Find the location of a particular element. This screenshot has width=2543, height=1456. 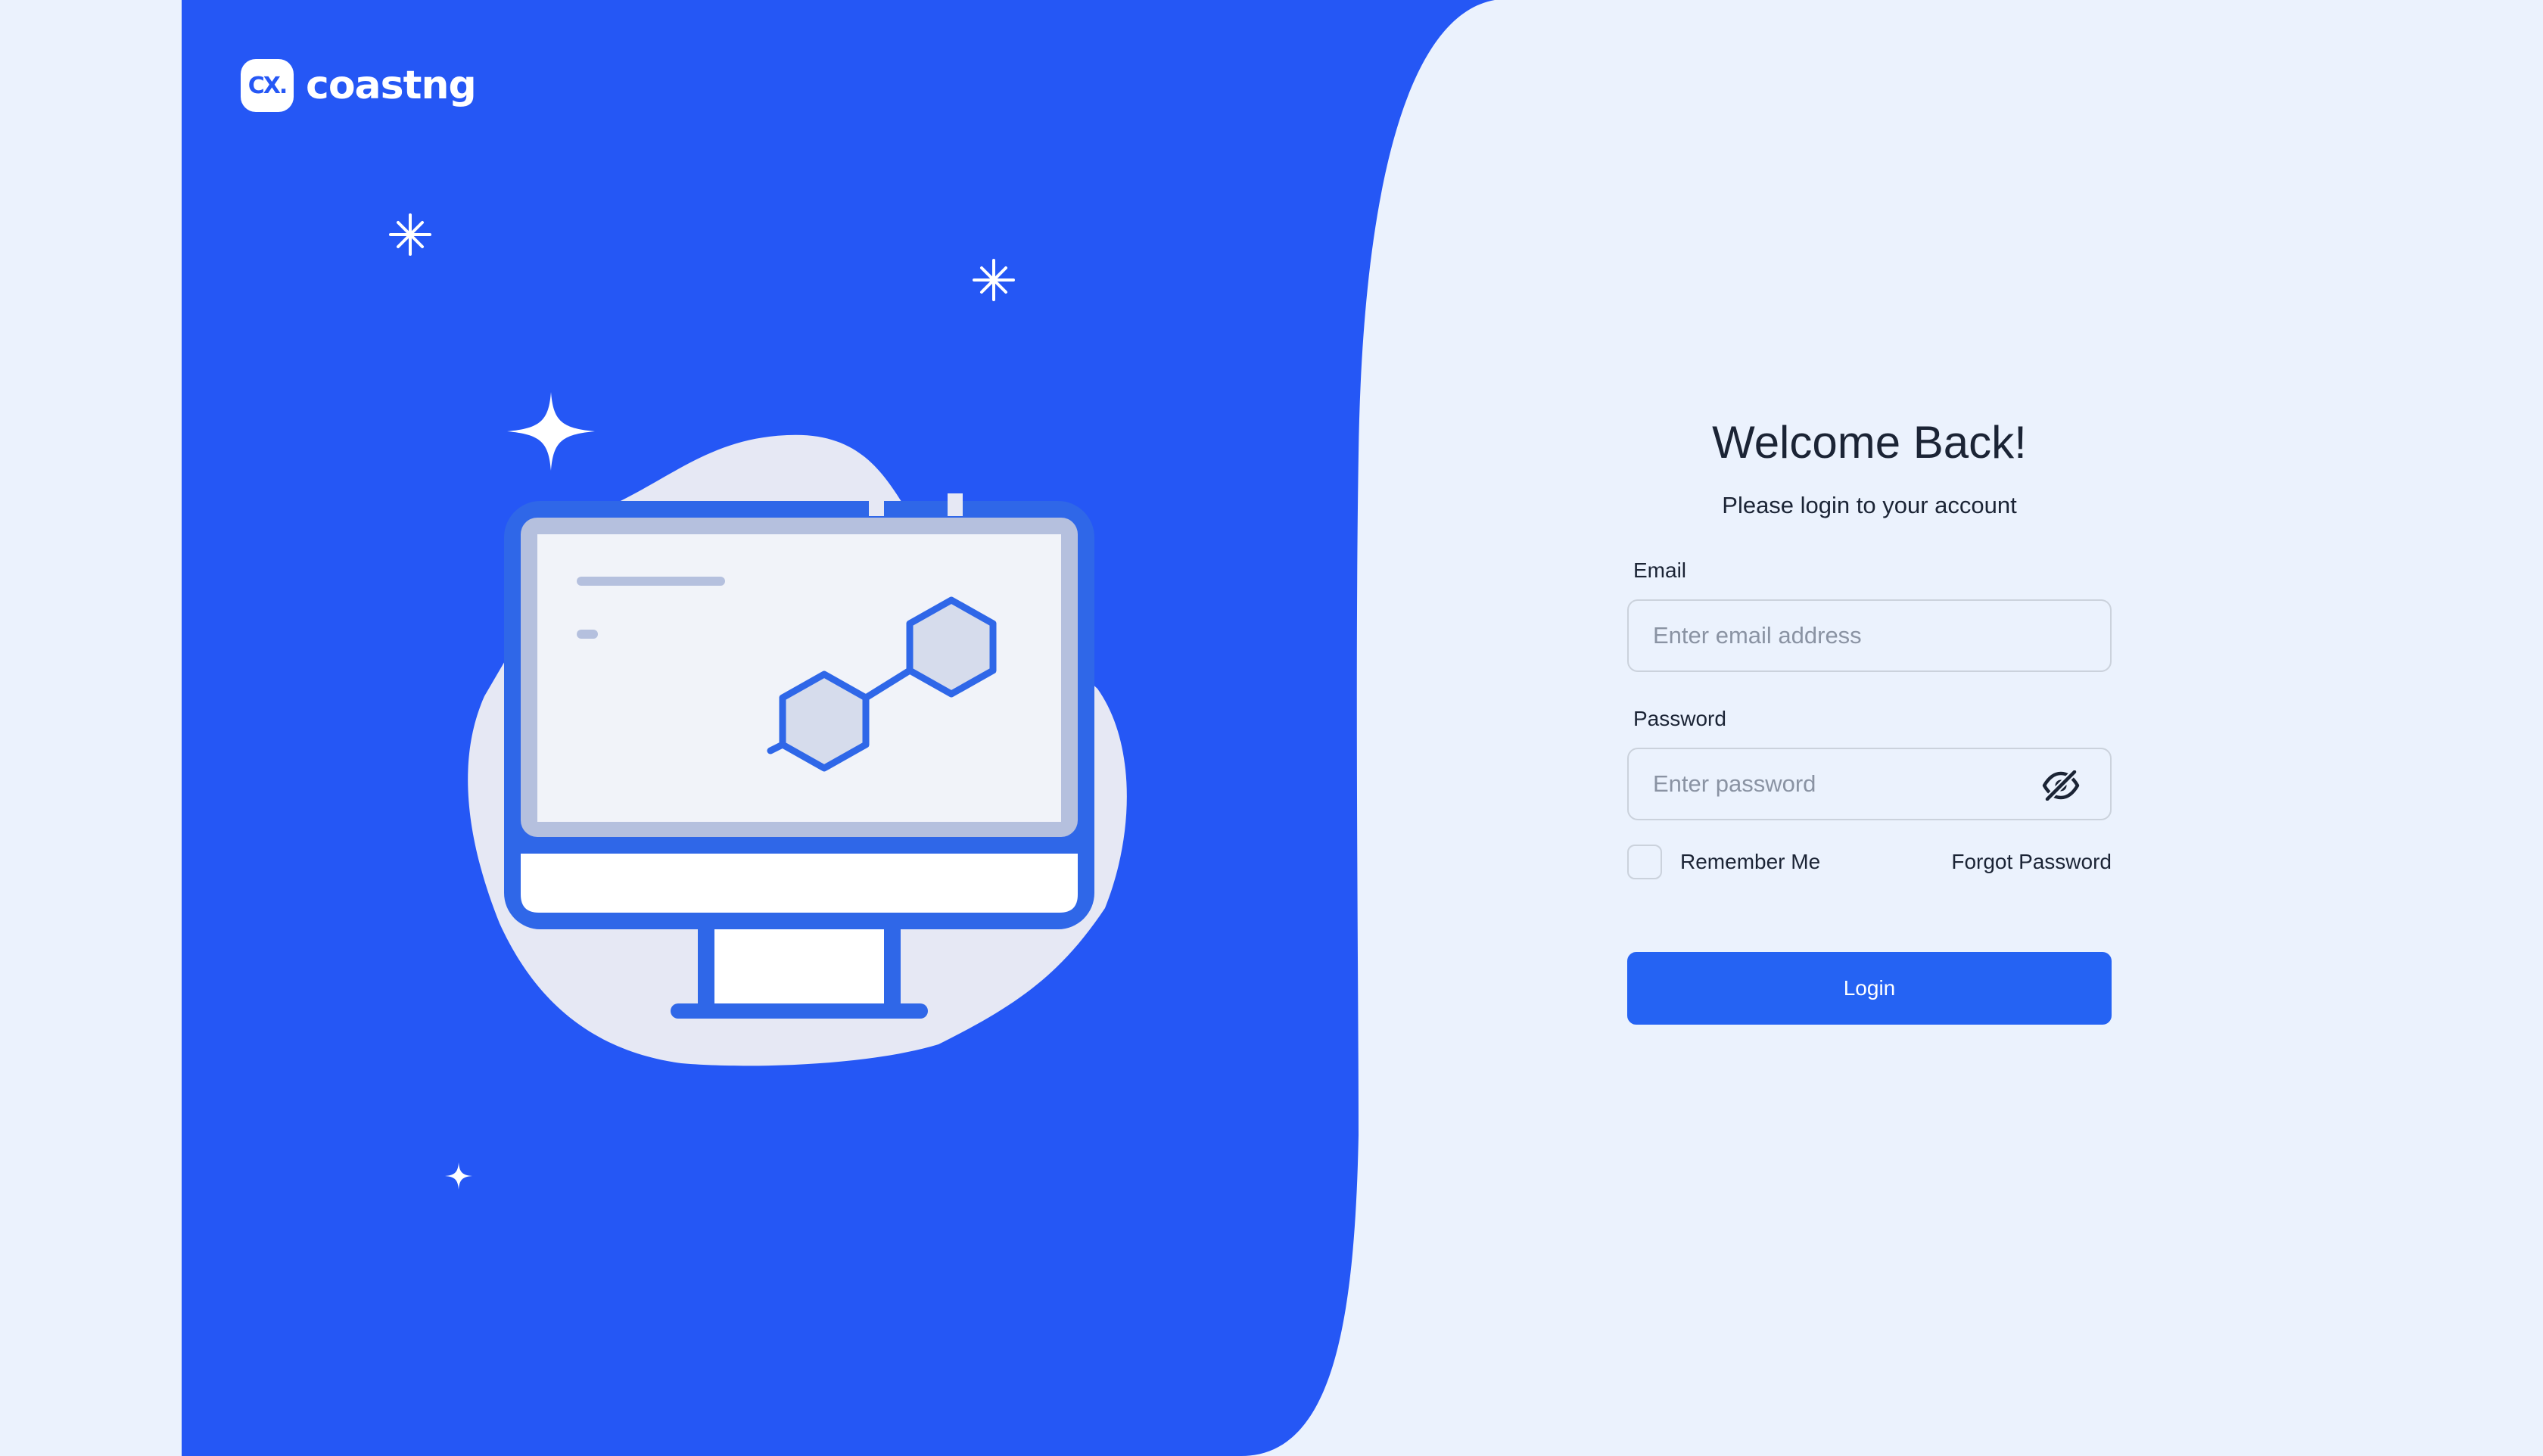

page-subtitle: Please login to your account is located at coordinates (1869, 505).